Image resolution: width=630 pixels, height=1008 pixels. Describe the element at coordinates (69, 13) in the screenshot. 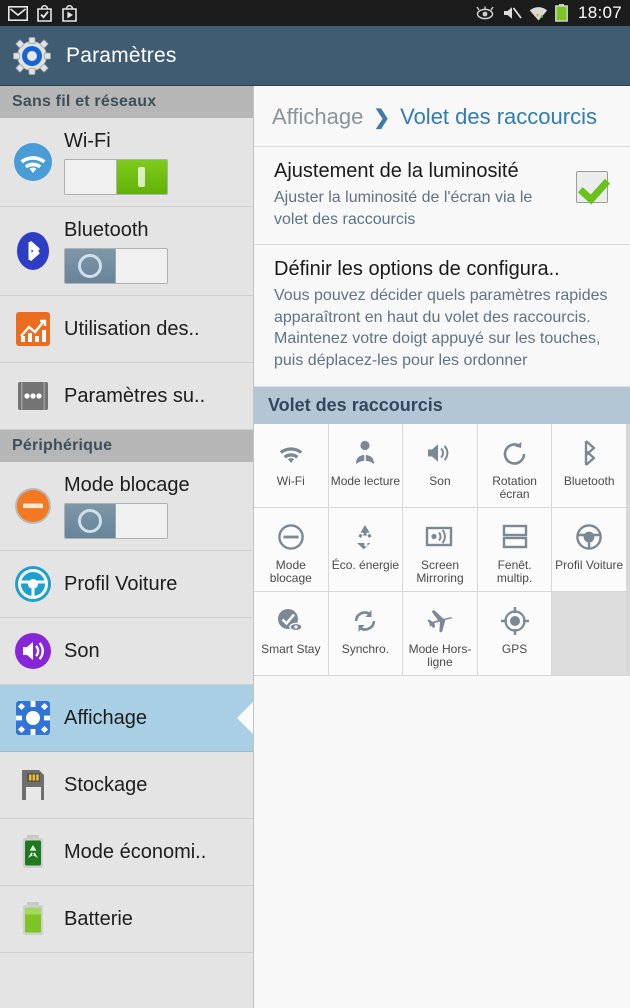

I see `play-store-icon` at that location.